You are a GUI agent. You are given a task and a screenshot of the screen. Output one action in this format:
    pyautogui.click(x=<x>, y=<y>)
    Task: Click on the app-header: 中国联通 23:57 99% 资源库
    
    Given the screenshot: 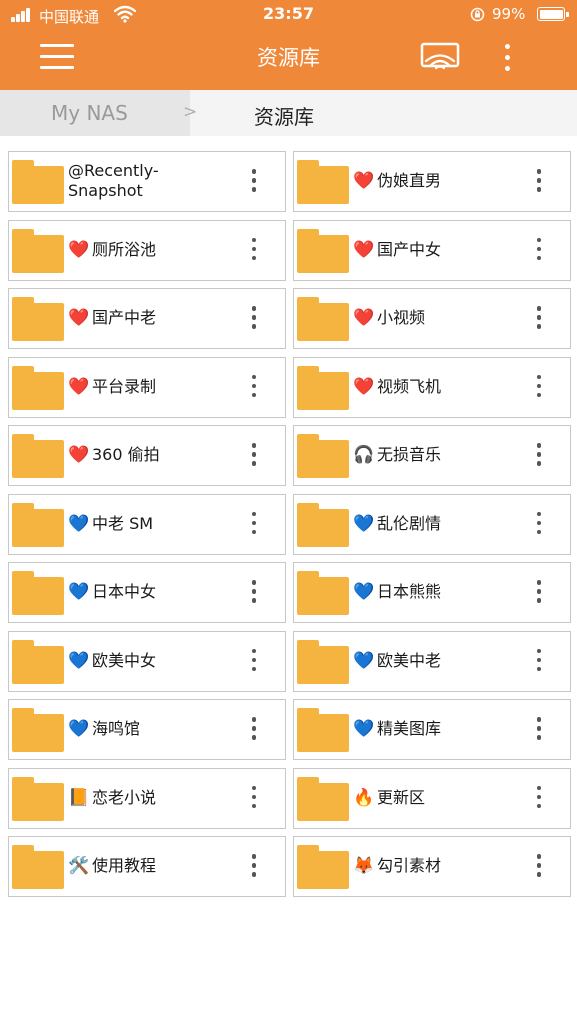 What is the action you would take?
    pyautogui.click(x=288, y=45)
    